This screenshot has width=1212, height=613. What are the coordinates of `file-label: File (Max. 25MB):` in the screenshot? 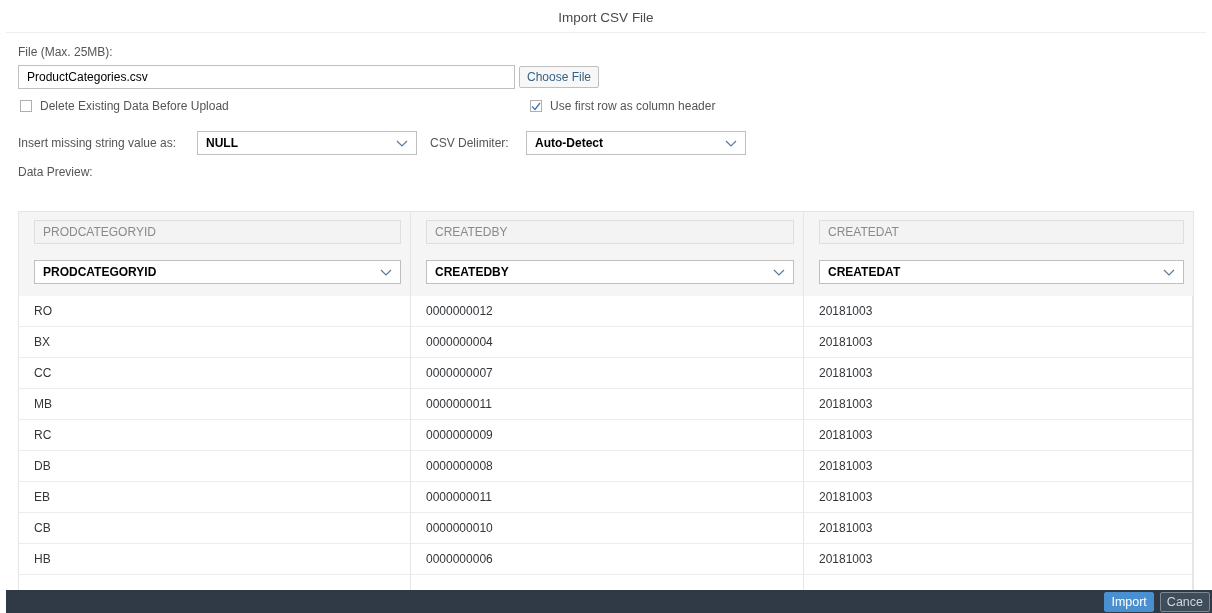 It's located at (66, 52).